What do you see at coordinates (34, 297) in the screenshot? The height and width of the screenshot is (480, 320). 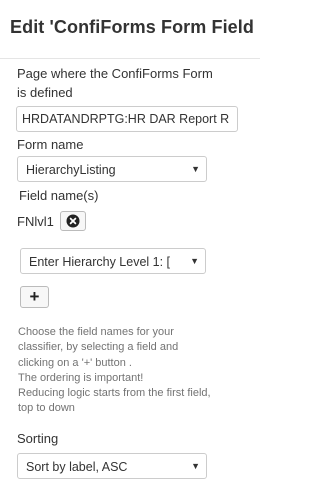 I see `add-field-button: +` at bounding box center [34, 297].